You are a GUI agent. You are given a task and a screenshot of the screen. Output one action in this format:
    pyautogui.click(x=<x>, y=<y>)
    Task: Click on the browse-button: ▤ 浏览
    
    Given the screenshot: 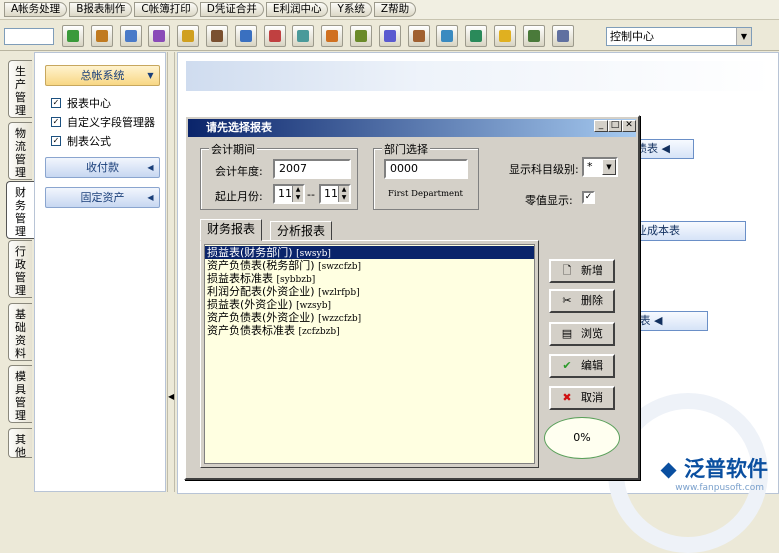 What is the action you would take?
    pyautogui.click(x=582, y=334)
    